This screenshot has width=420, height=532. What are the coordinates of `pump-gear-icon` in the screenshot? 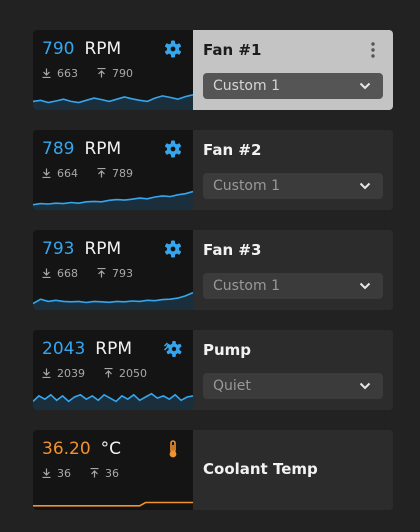 It's located at (173, 349).